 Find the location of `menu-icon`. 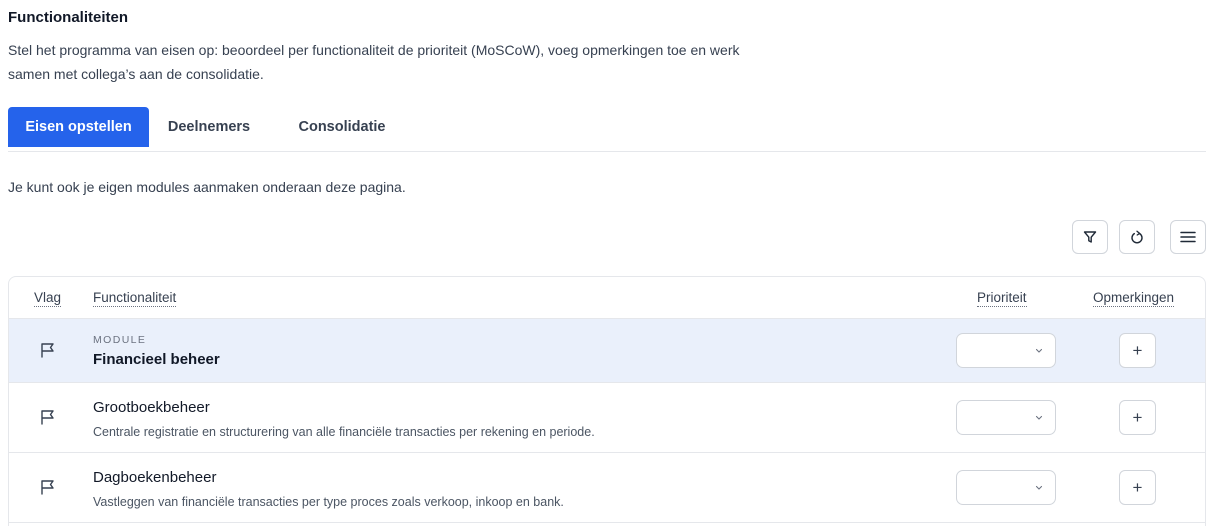

menu-icon is located at coordinates (1188, 237).